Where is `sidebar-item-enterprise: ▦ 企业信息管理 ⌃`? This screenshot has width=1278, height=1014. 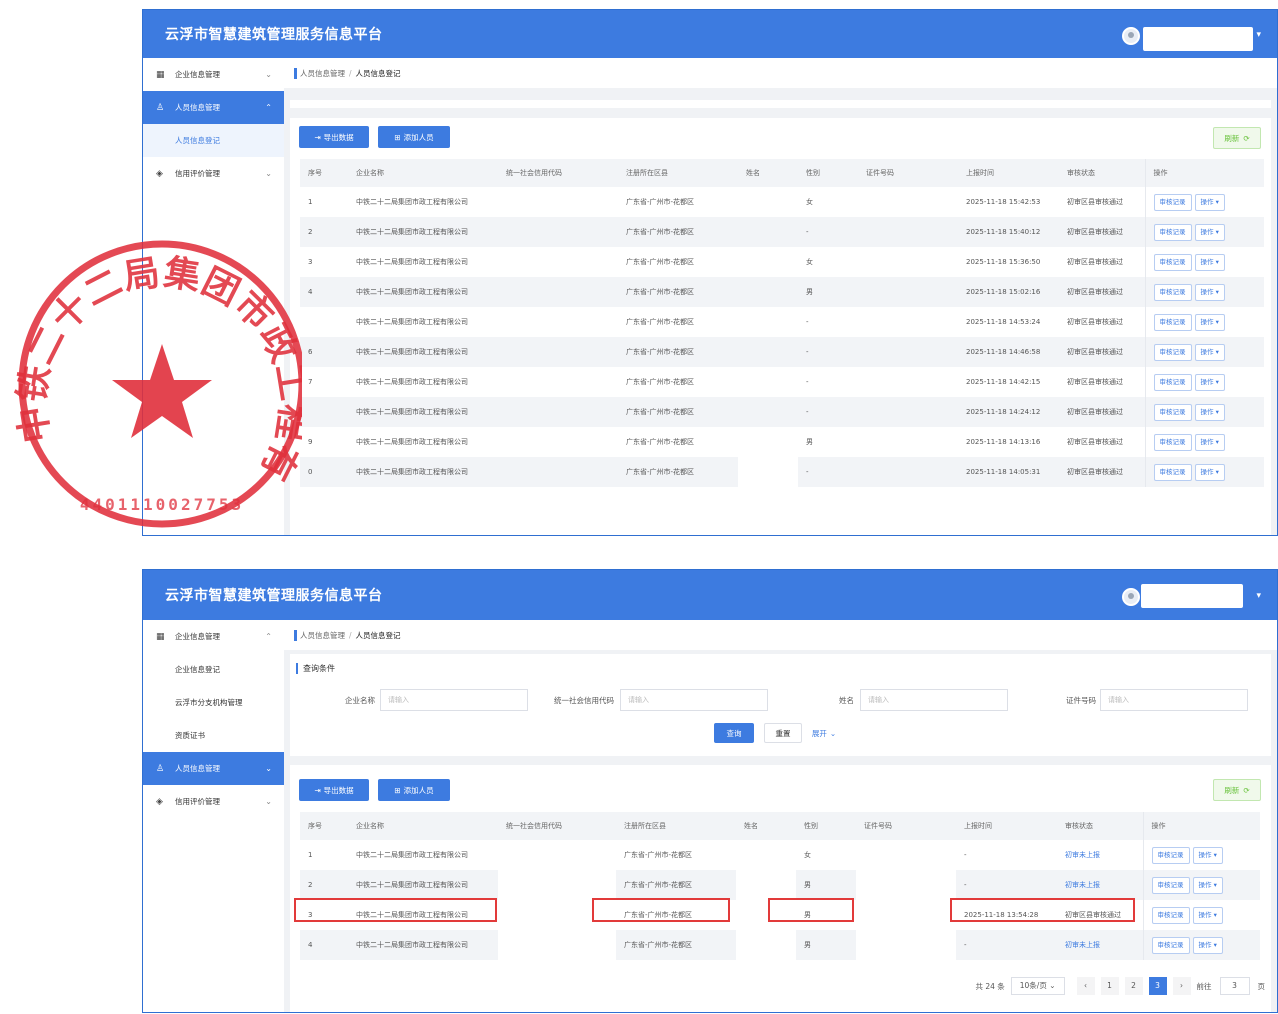 sidebar-item-enterprise: ▦ 企业信息管理 ⌃ is located at coordinates (213, 636).